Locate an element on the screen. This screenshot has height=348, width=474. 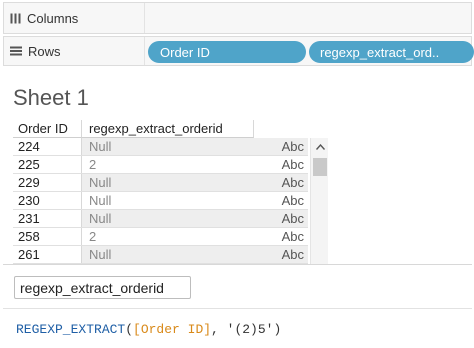
columns-shelf-dropzone is located at coordinates (308, 18).